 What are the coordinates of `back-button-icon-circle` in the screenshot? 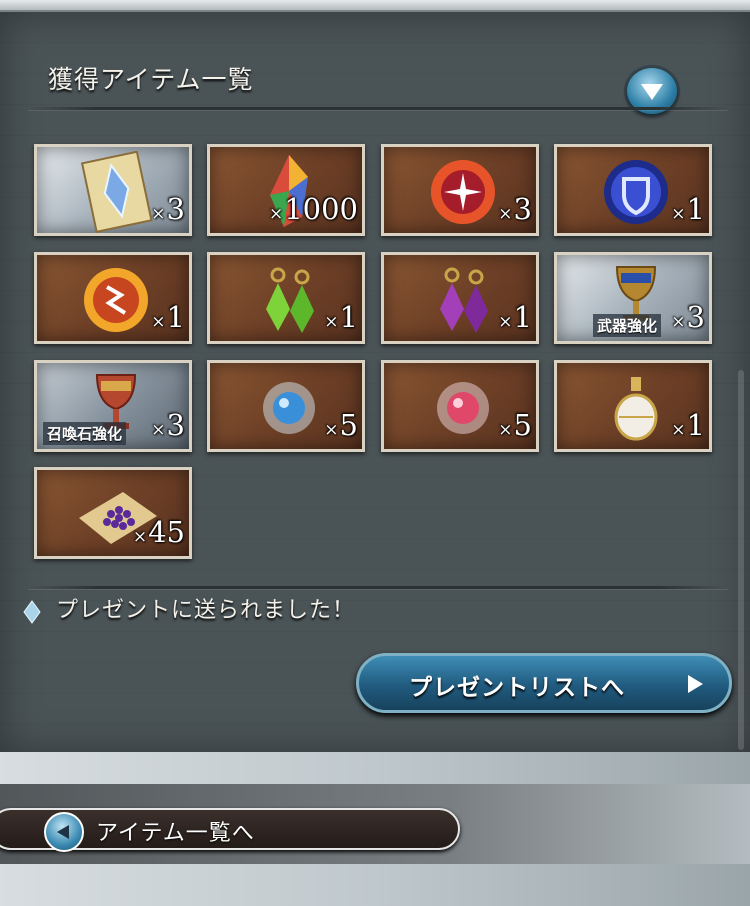 It's located at (64, 832).